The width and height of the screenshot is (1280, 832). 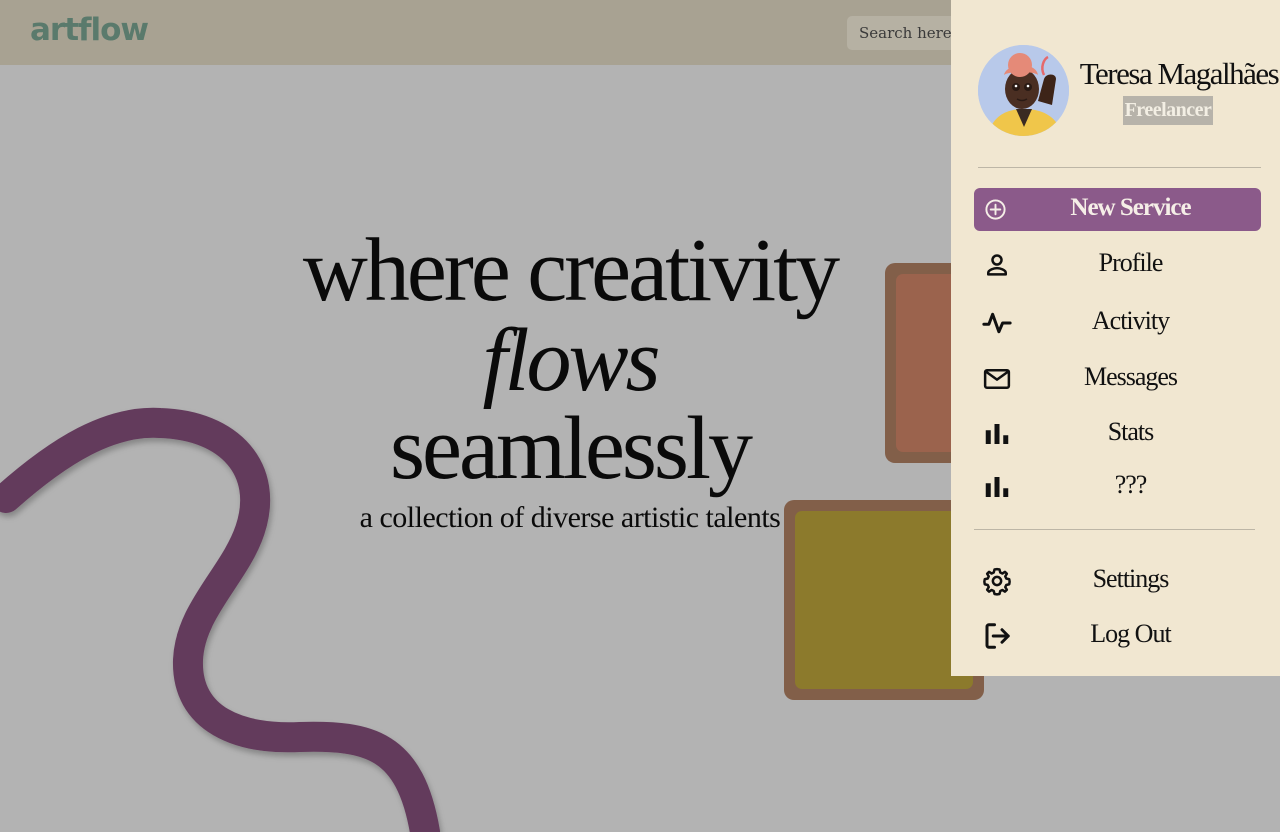 I want to click on menu-item-stats: Stats, so click(x=1117, y=433).